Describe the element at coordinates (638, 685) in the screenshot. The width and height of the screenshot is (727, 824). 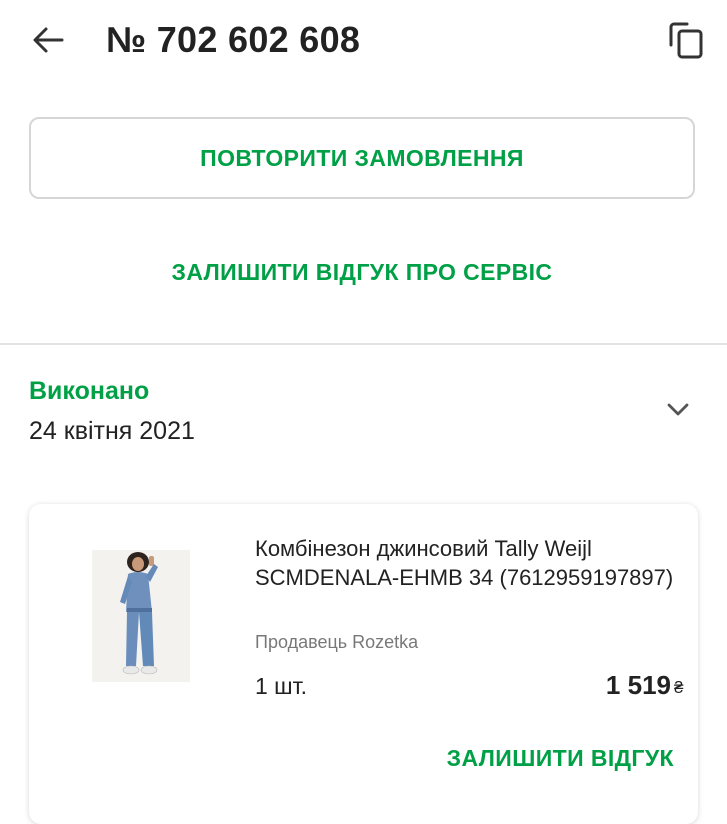
I see `product-price: 1 519` at that location.